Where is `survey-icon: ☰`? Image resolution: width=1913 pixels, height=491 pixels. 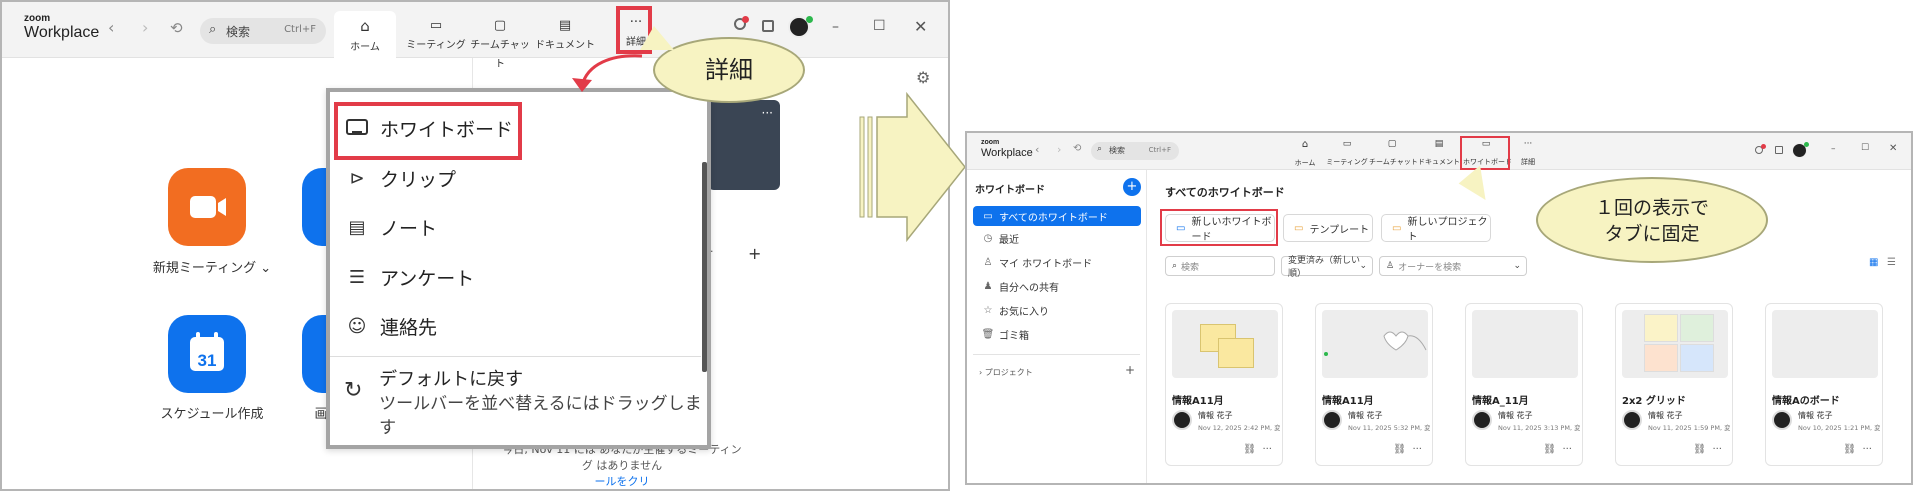
survey-icon: ☰ is located at coordinates (357, 277).